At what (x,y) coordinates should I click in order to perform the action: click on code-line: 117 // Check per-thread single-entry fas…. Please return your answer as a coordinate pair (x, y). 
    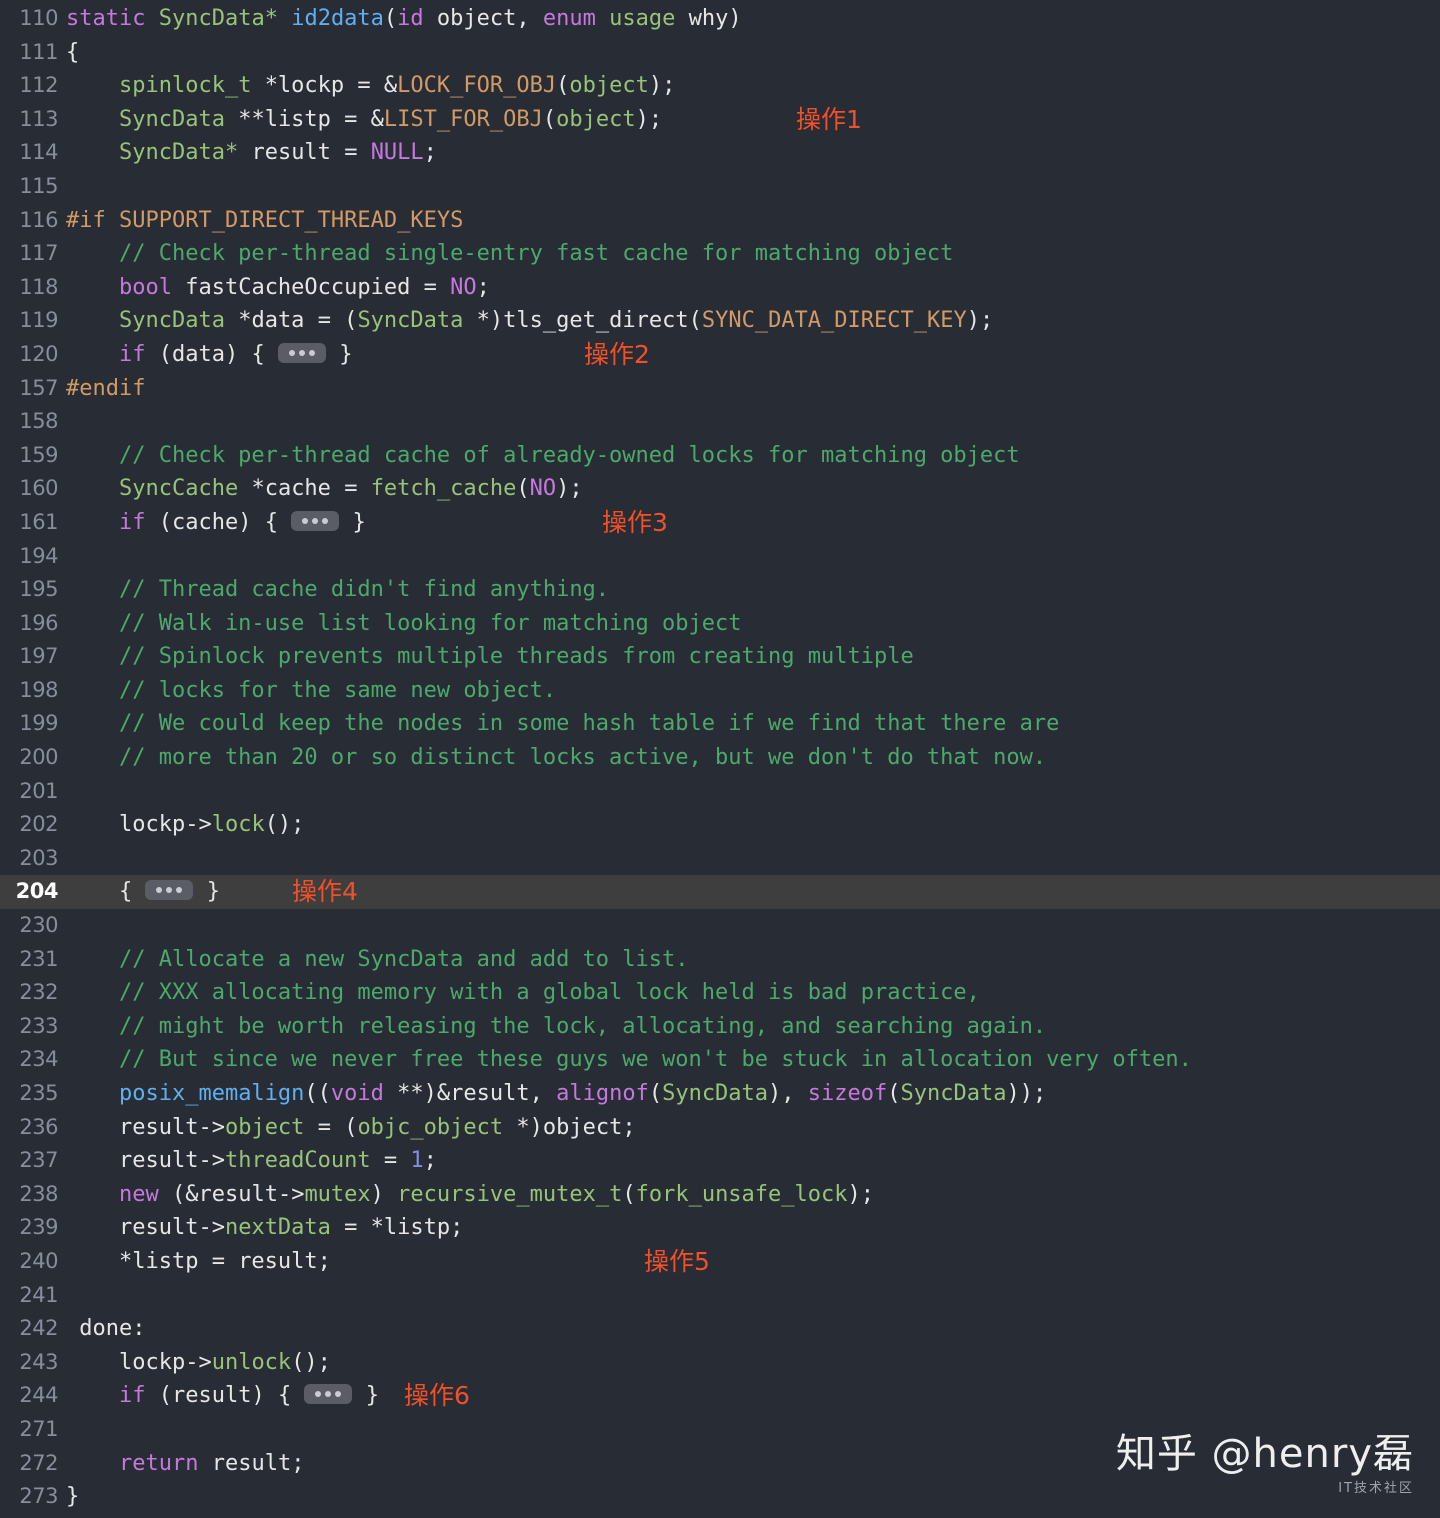
    Looking at the image, I should click on (720, 254).